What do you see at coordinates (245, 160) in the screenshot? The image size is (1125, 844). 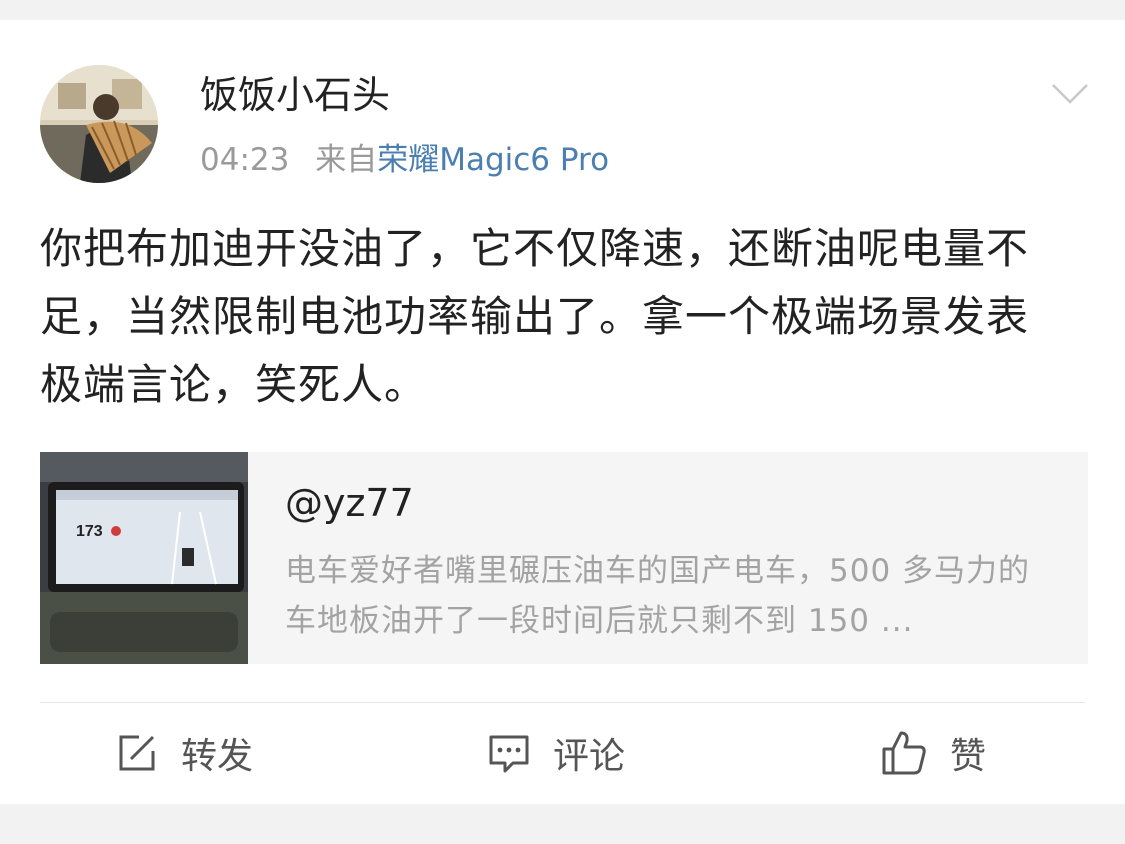 I see `post-time: 04:23` at bounding box center [245, 160].